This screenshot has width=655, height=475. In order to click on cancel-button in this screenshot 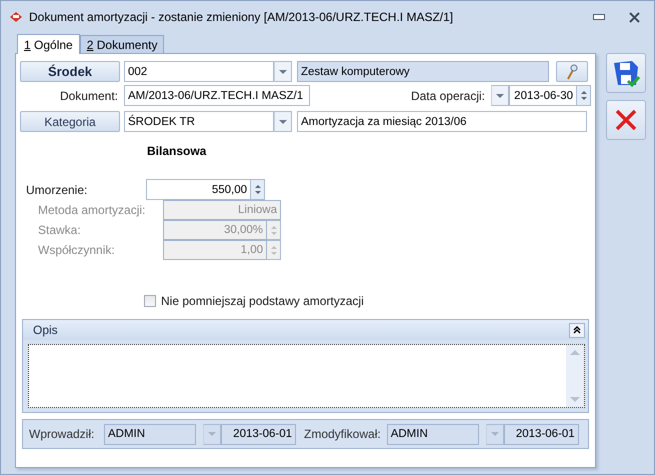, I will do `click(626, 120)`.